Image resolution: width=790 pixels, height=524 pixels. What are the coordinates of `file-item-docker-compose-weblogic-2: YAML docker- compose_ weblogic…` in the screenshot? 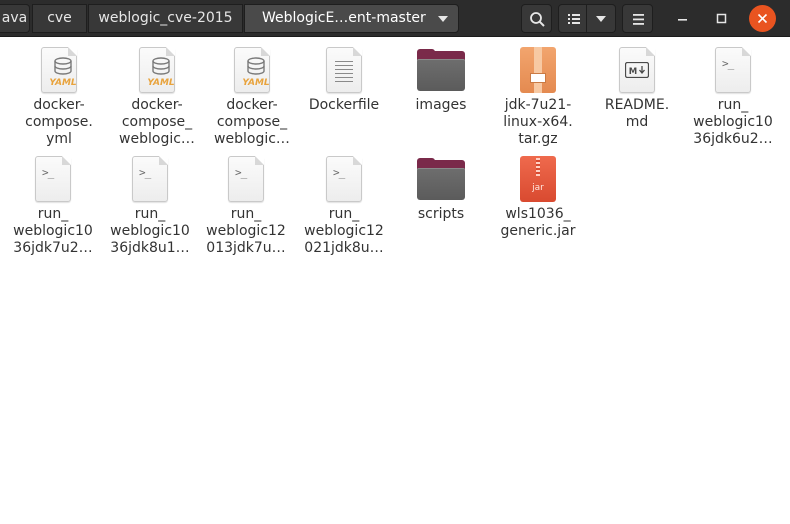 It's located at (252, 98).